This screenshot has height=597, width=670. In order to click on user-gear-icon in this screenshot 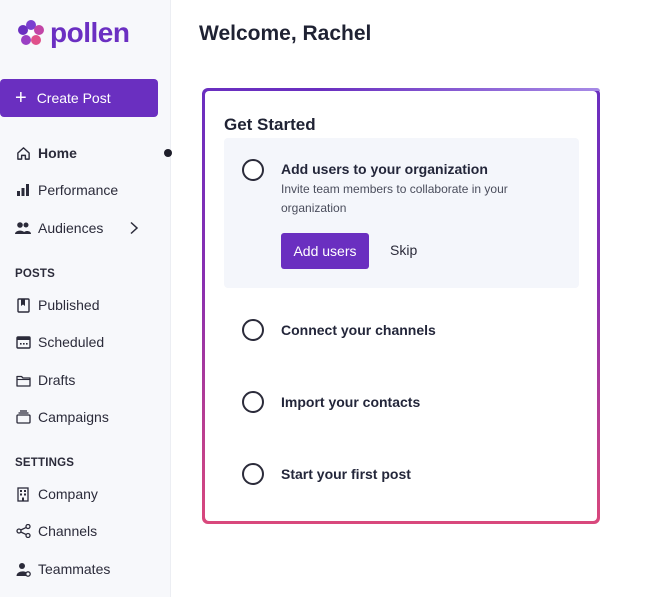, I will do `click(23, 569)`.